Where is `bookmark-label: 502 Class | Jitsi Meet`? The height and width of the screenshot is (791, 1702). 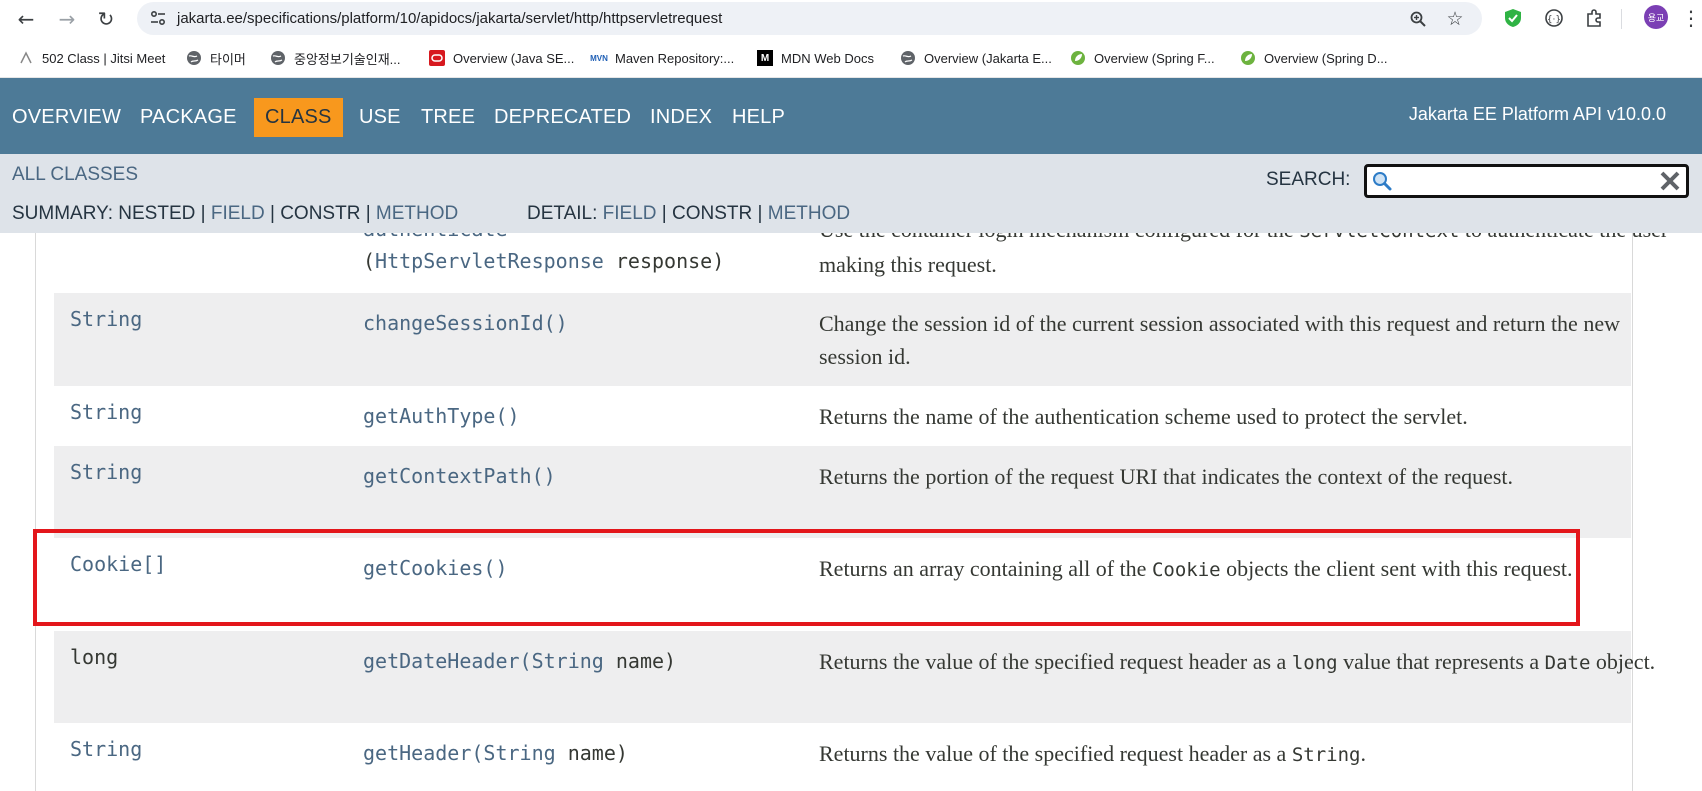
bookmark-label: 502 Class | Jitsi Meet is located at coordinates (104, 58).